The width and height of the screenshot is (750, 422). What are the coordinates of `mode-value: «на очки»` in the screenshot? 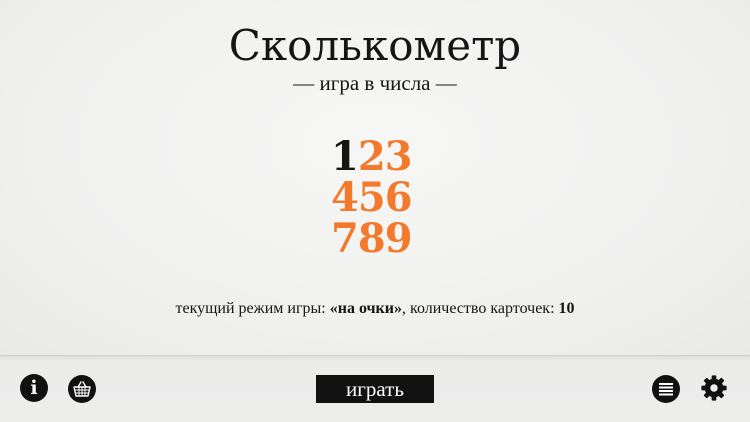 It's located at (365, 308).